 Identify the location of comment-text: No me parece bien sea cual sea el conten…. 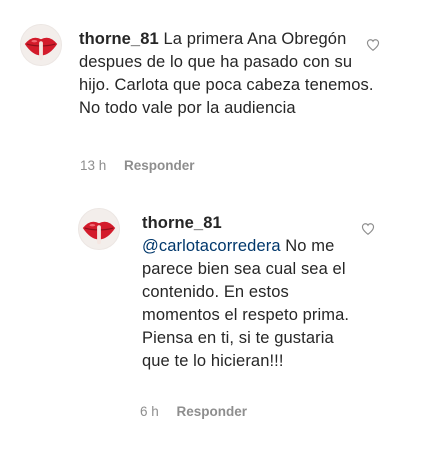
(246, 303).